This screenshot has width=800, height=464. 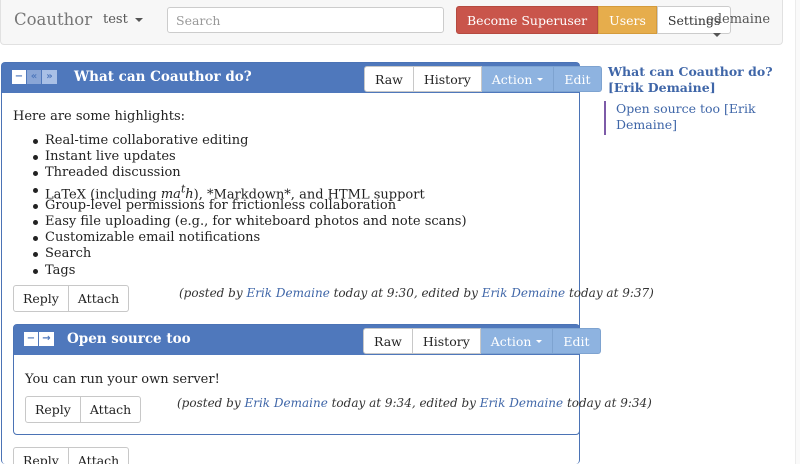 I want to click on toc-item-root: What can Coauthor do? [Erik Demaine], so click(x=698, y=80).